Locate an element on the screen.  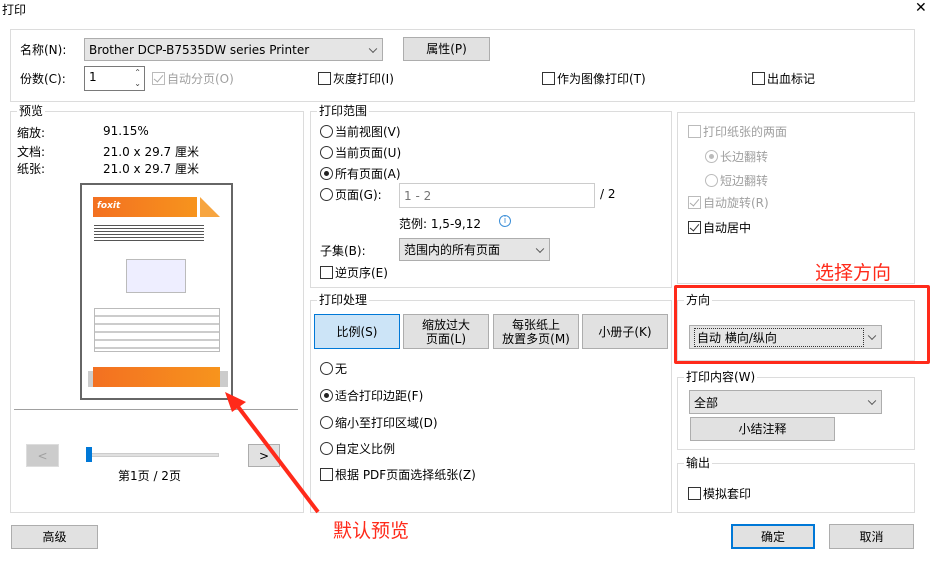
document-size-label: 文档: is located at coordinates (31, 152).